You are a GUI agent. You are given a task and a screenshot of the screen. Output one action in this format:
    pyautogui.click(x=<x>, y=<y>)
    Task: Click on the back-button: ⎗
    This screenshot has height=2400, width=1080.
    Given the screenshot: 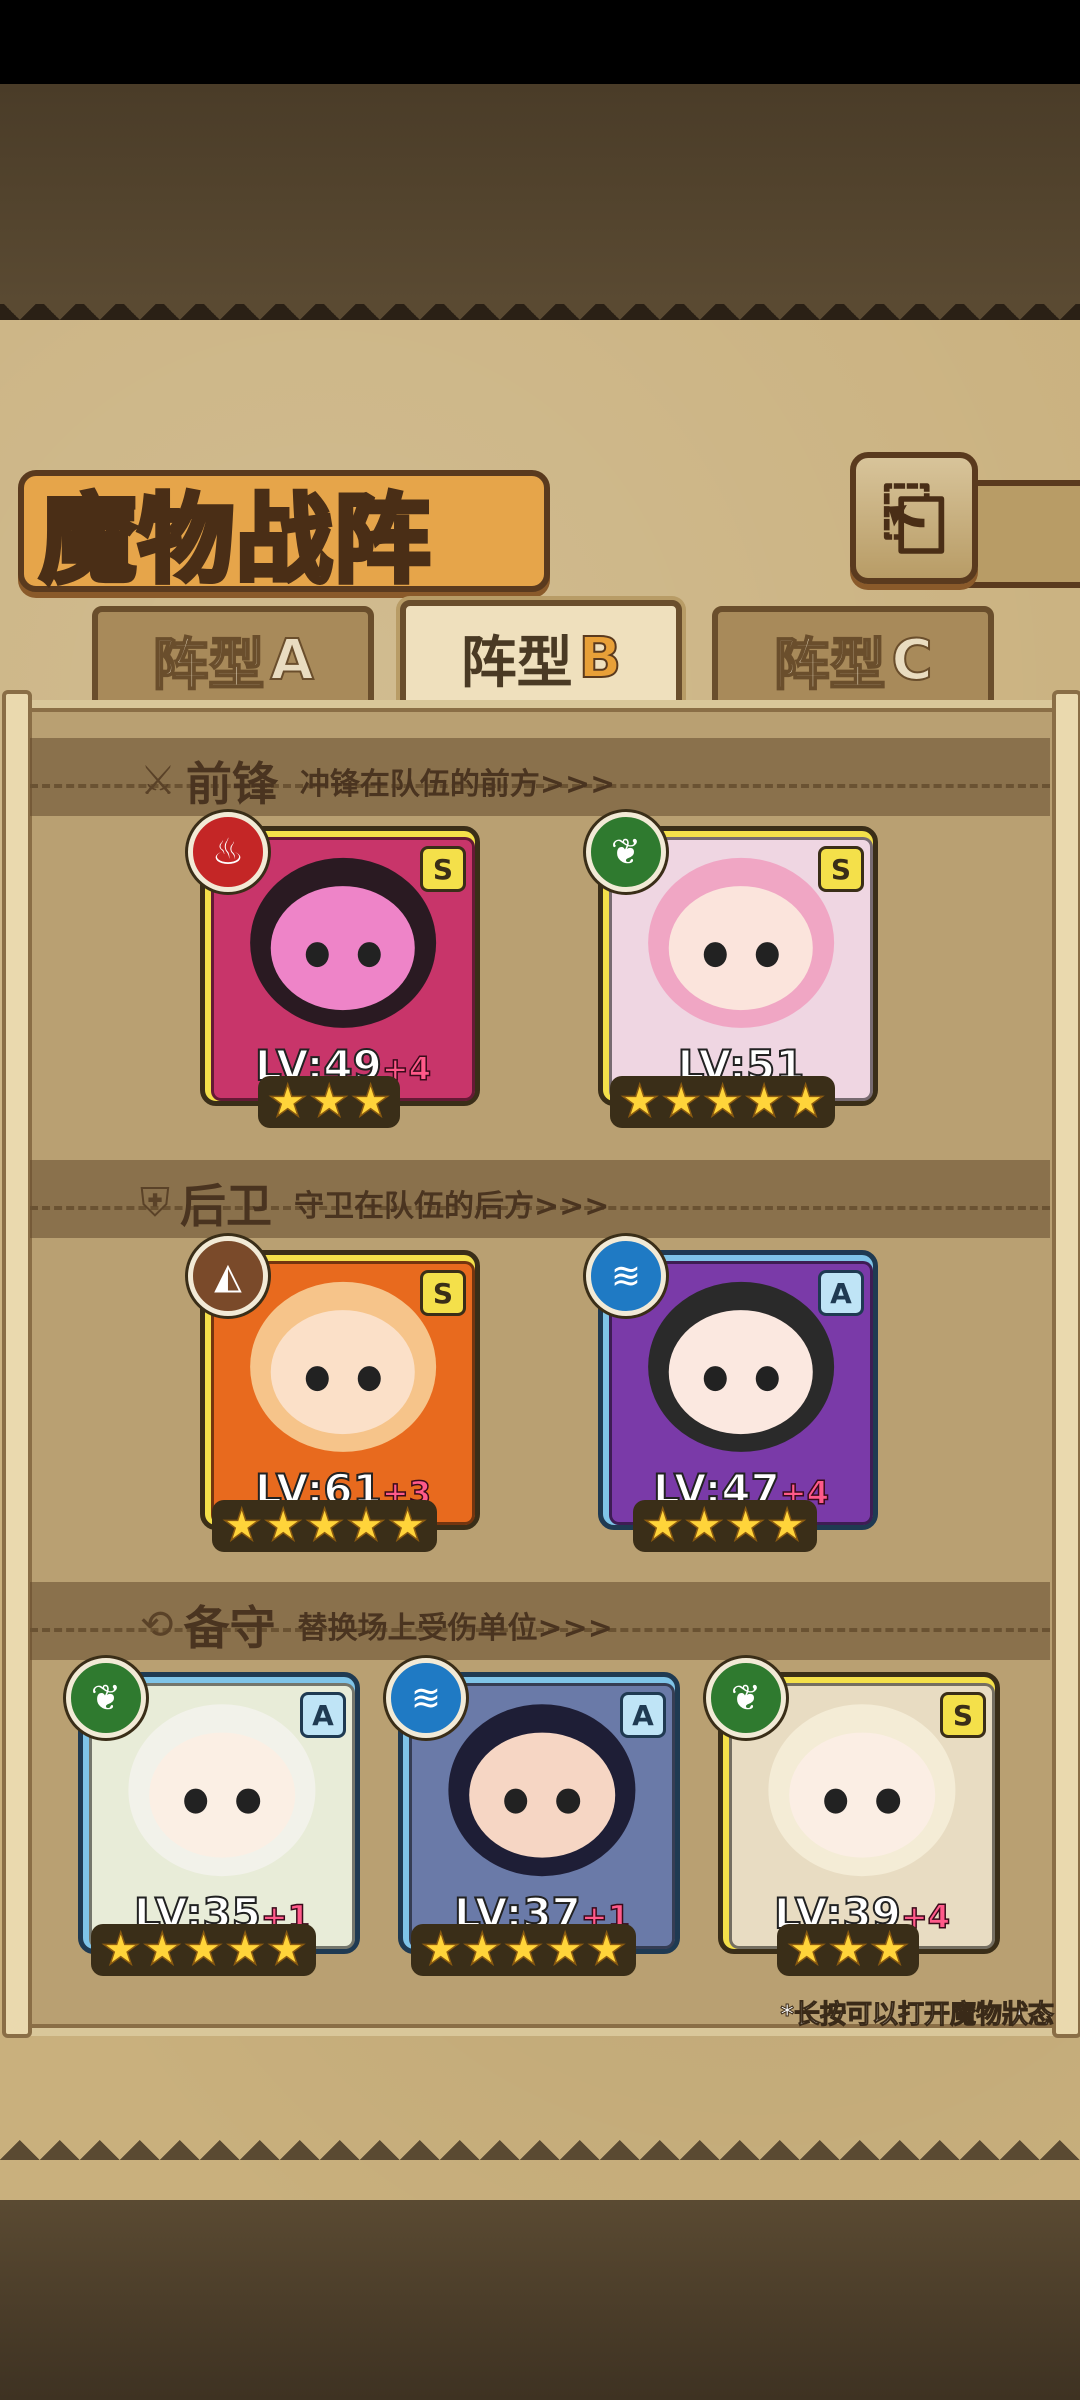 What is the action you would take?
    pyautogui.click(x=914, y=518)
    